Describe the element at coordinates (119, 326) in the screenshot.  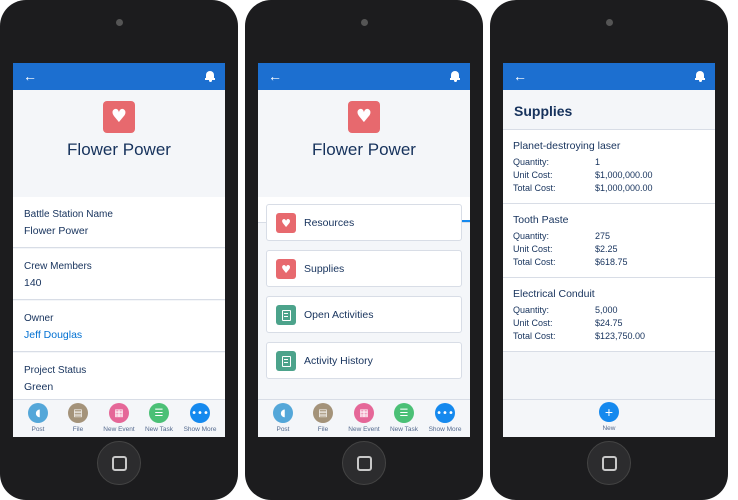
I see `field-owner: Owner Jeff Douglas` at that location.